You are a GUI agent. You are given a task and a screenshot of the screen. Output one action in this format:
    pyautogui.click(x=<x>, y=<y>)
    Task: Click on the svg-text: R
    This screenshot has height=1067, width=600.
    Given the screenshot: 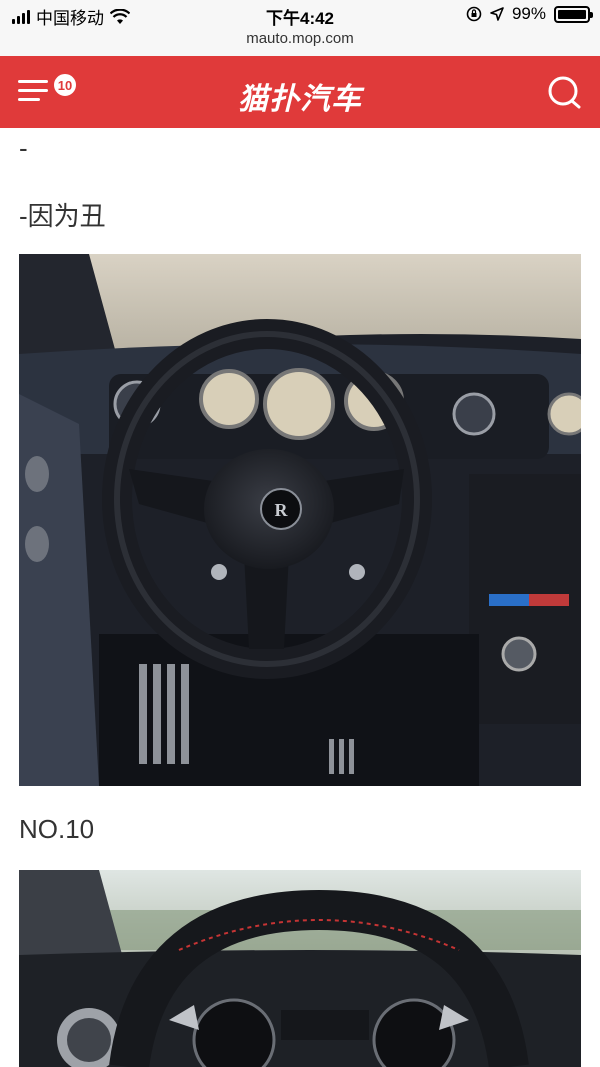 What is the action you would take?
    pyautogui.click(x=282, y=510)
    